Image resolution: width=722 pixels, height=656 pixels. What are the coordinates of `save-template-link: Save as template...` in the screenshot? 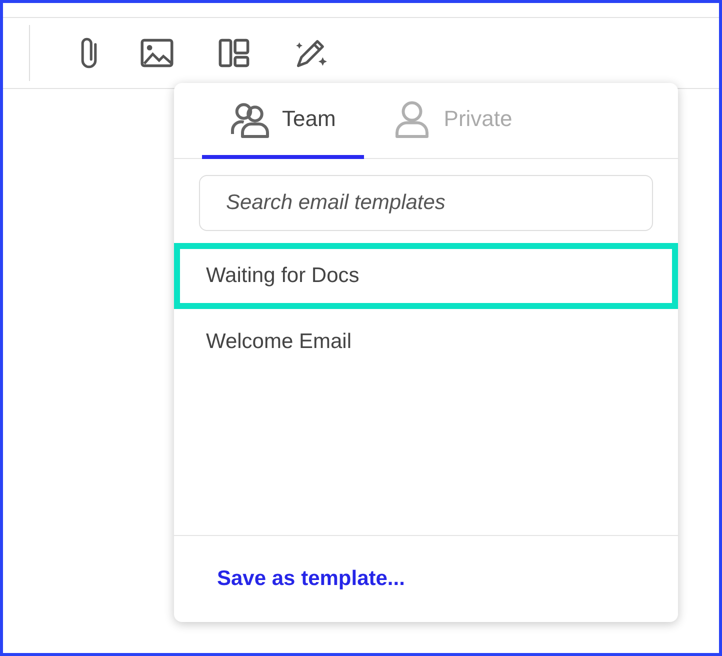 It's located at (311, 579).